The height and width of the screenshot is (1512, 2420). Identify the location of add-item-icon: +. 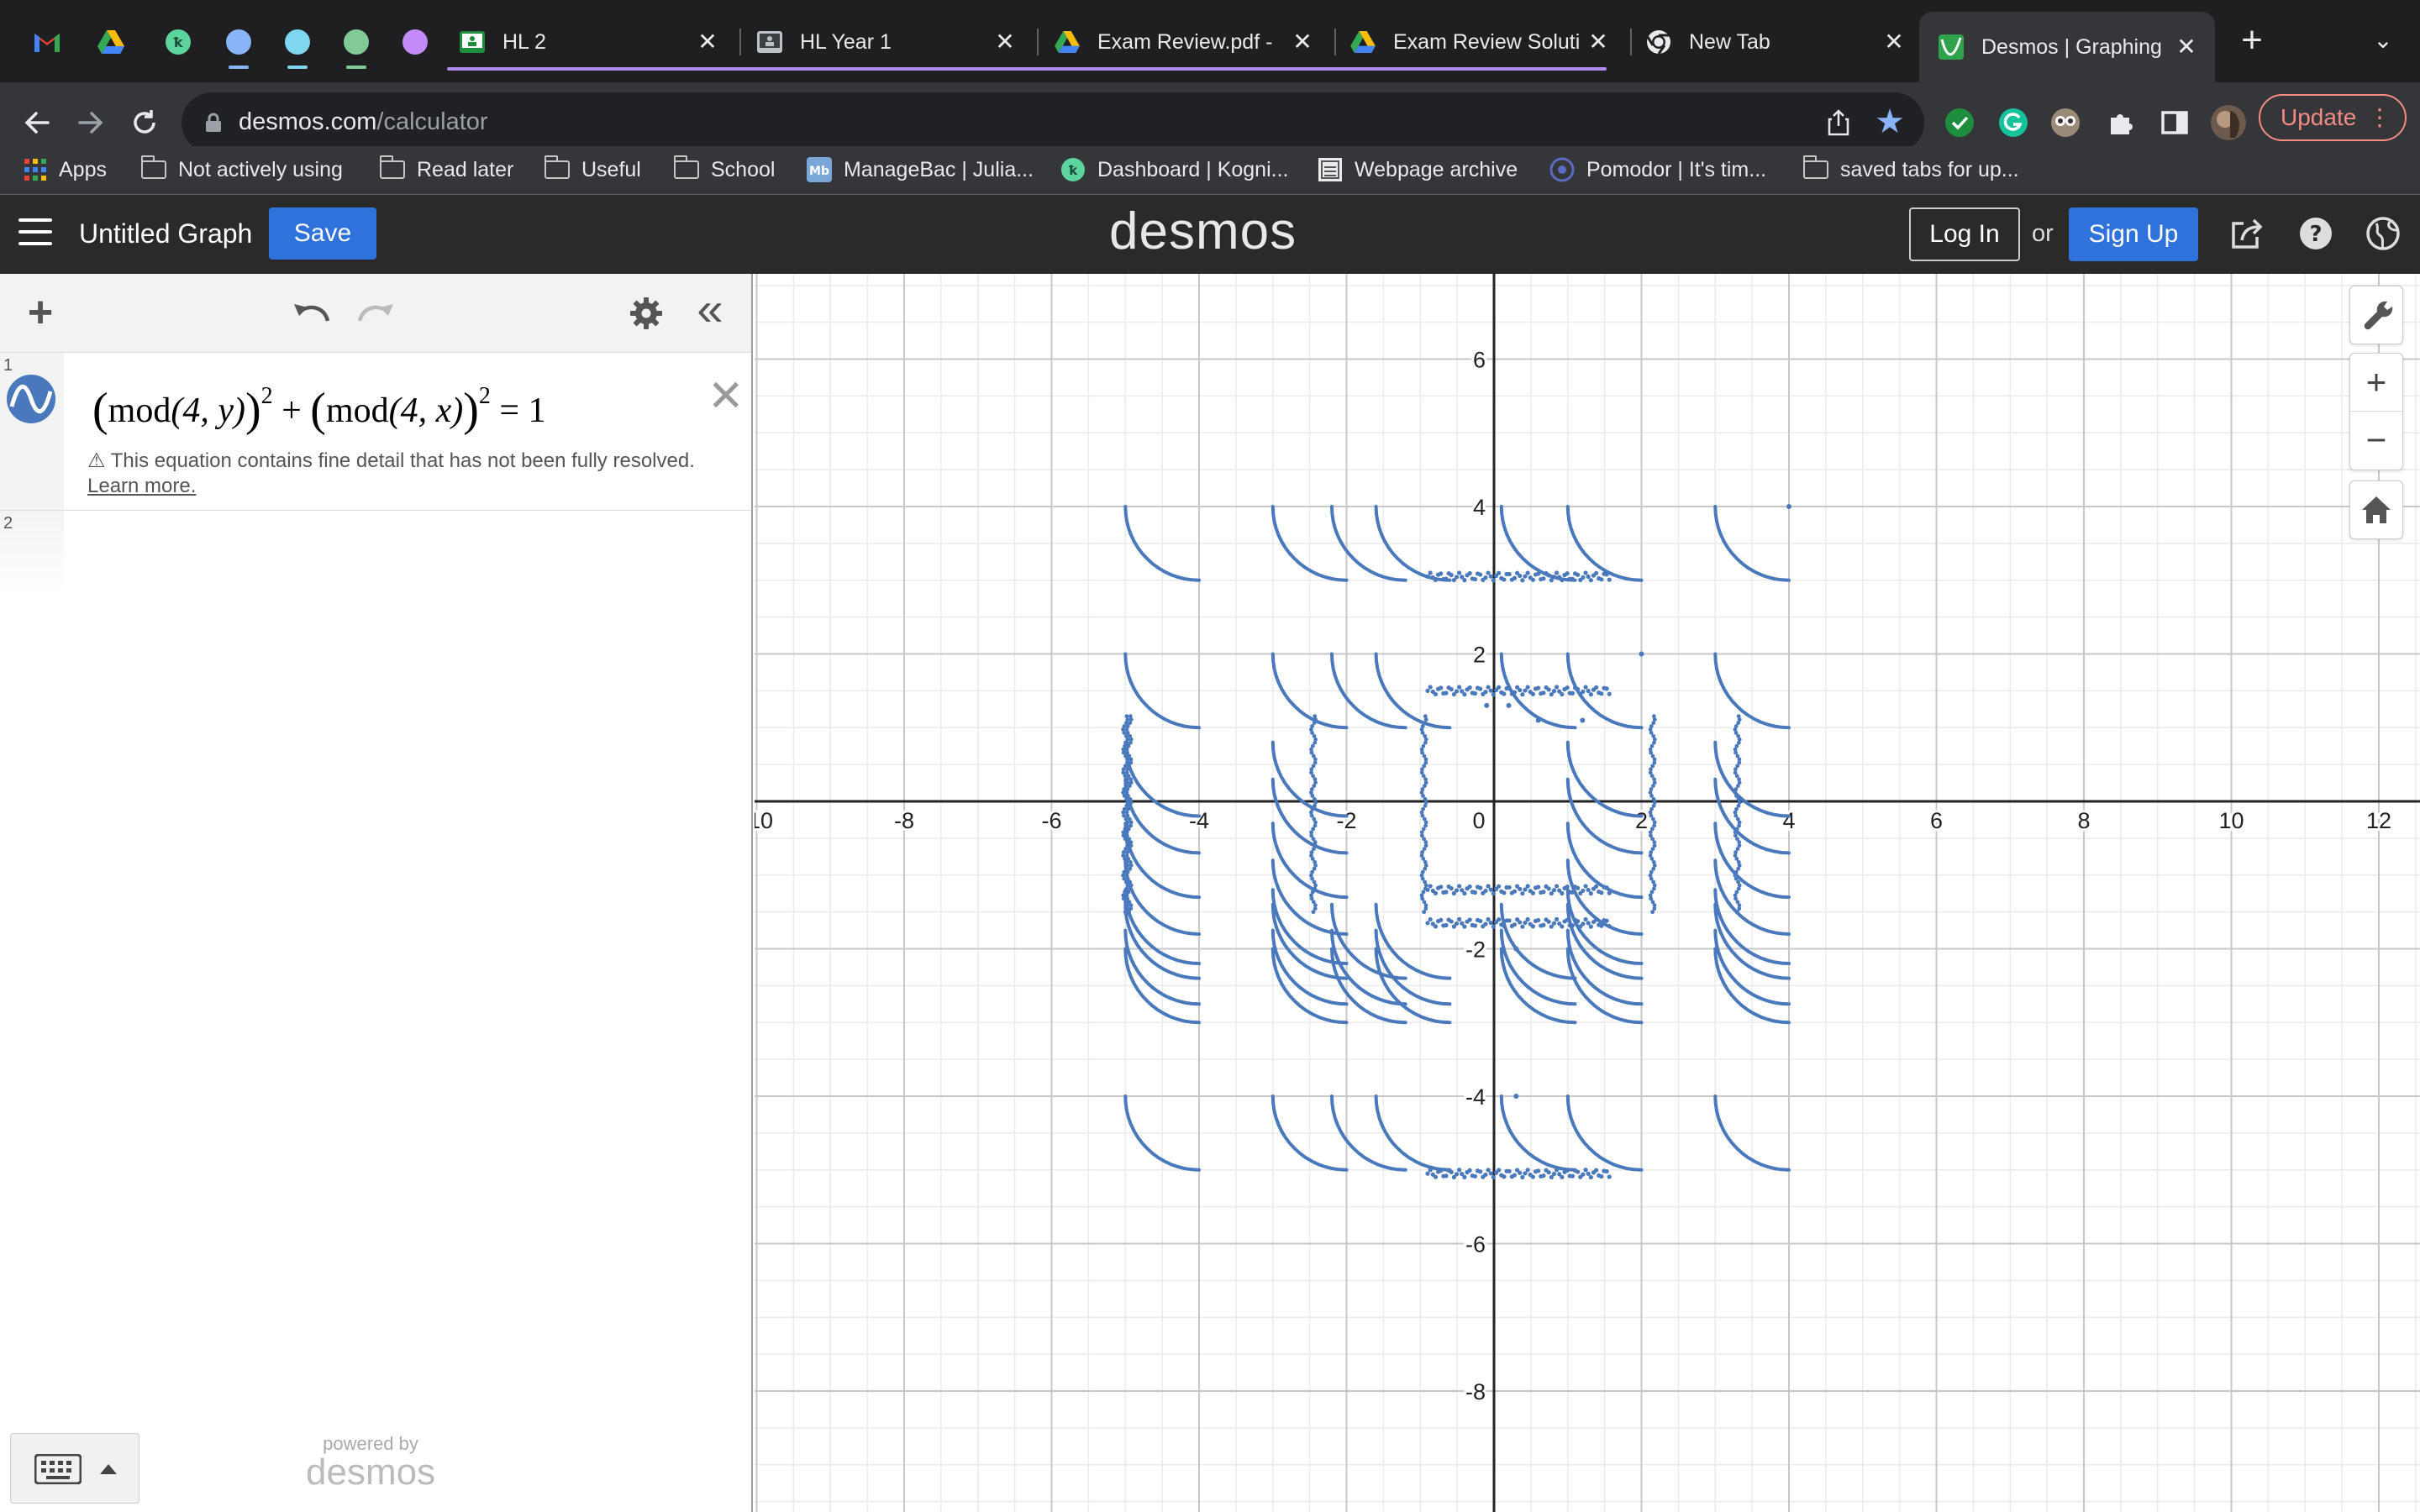
(40, 312).